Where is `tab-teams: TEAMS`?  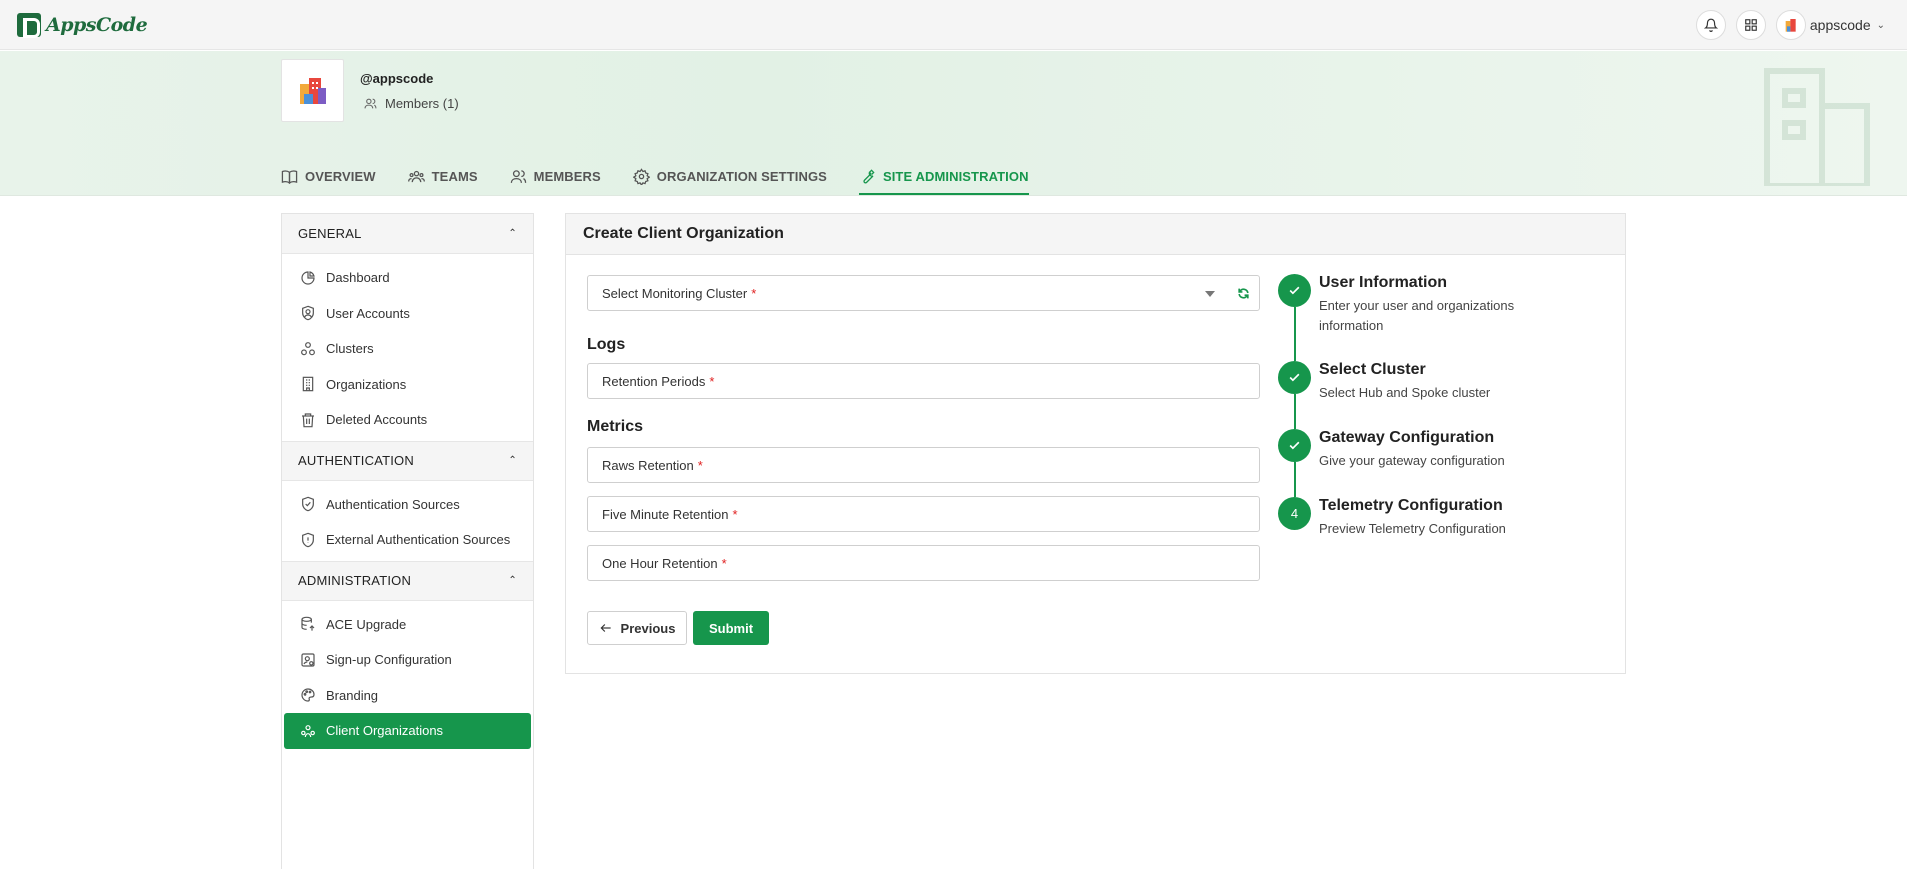 tab-teams: TEAMS is located at coordinates (442, 176).